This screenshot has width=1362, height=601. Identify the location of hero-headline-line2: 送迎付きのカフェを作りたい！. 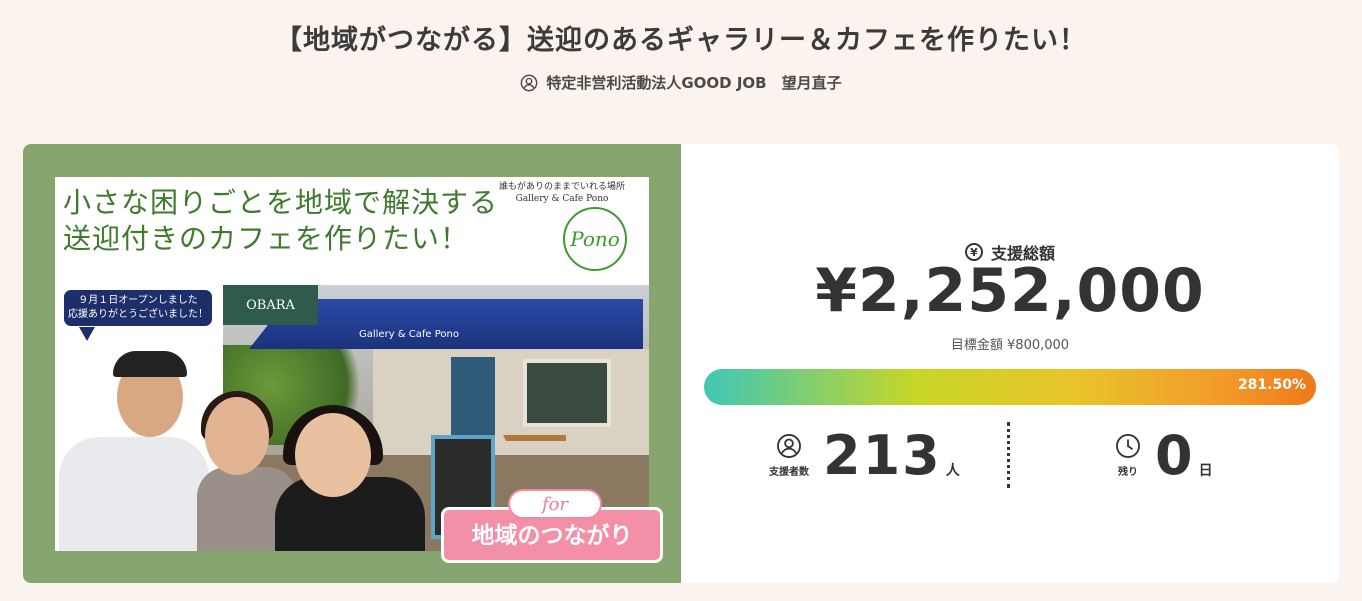
(266, 238).